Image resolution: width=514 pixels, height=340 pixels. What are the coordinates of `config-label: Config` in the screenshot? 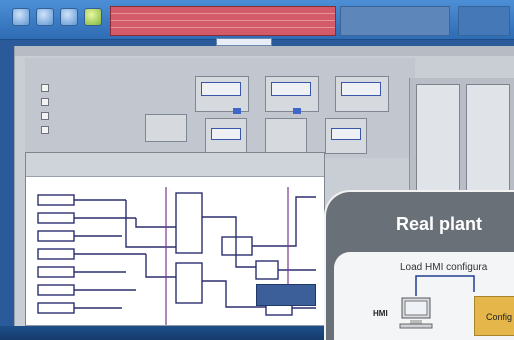 It's located at (499, 317).